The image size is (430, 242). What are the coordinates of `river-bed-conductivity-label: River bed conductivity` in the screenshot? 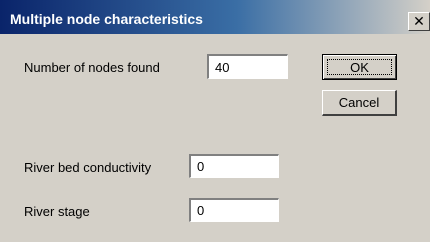 It's located at (88, 167).